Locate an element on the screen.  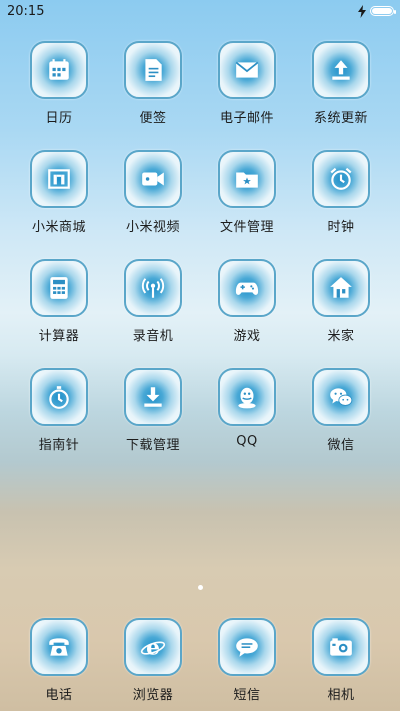
wechat-icon is located at coordinates (341, 397).